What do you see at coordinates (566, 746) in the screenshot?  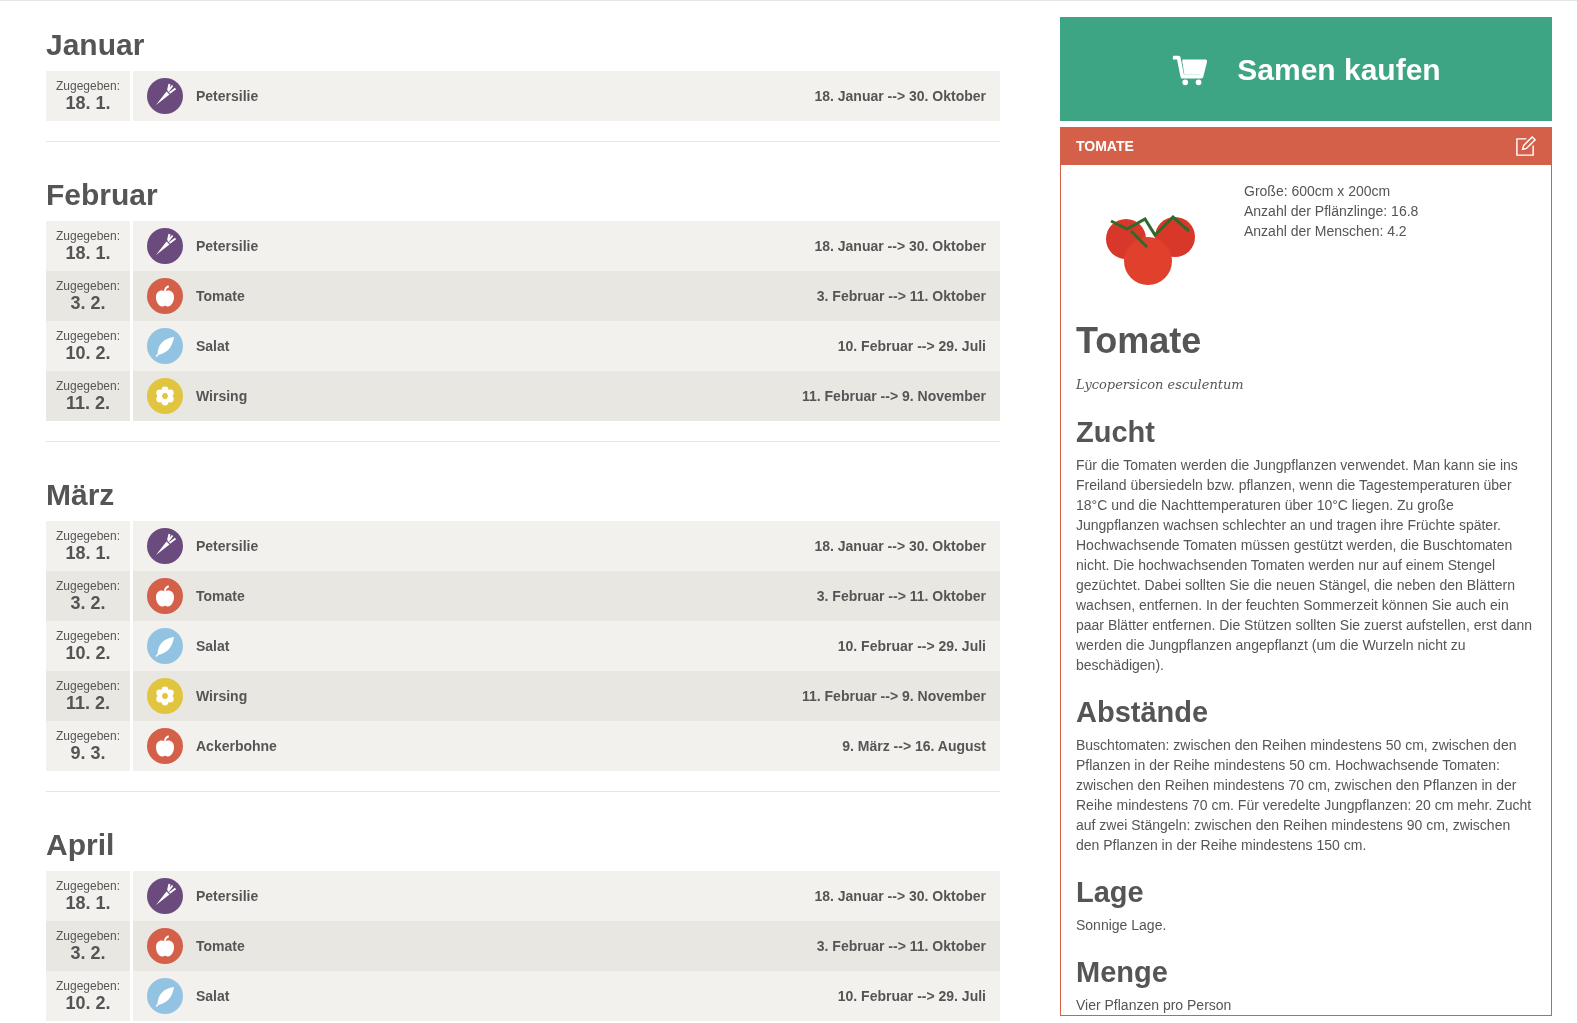 I see `plant-row: Ackerbohne 9. März --> 16. August` at bounding box center [566, 746].